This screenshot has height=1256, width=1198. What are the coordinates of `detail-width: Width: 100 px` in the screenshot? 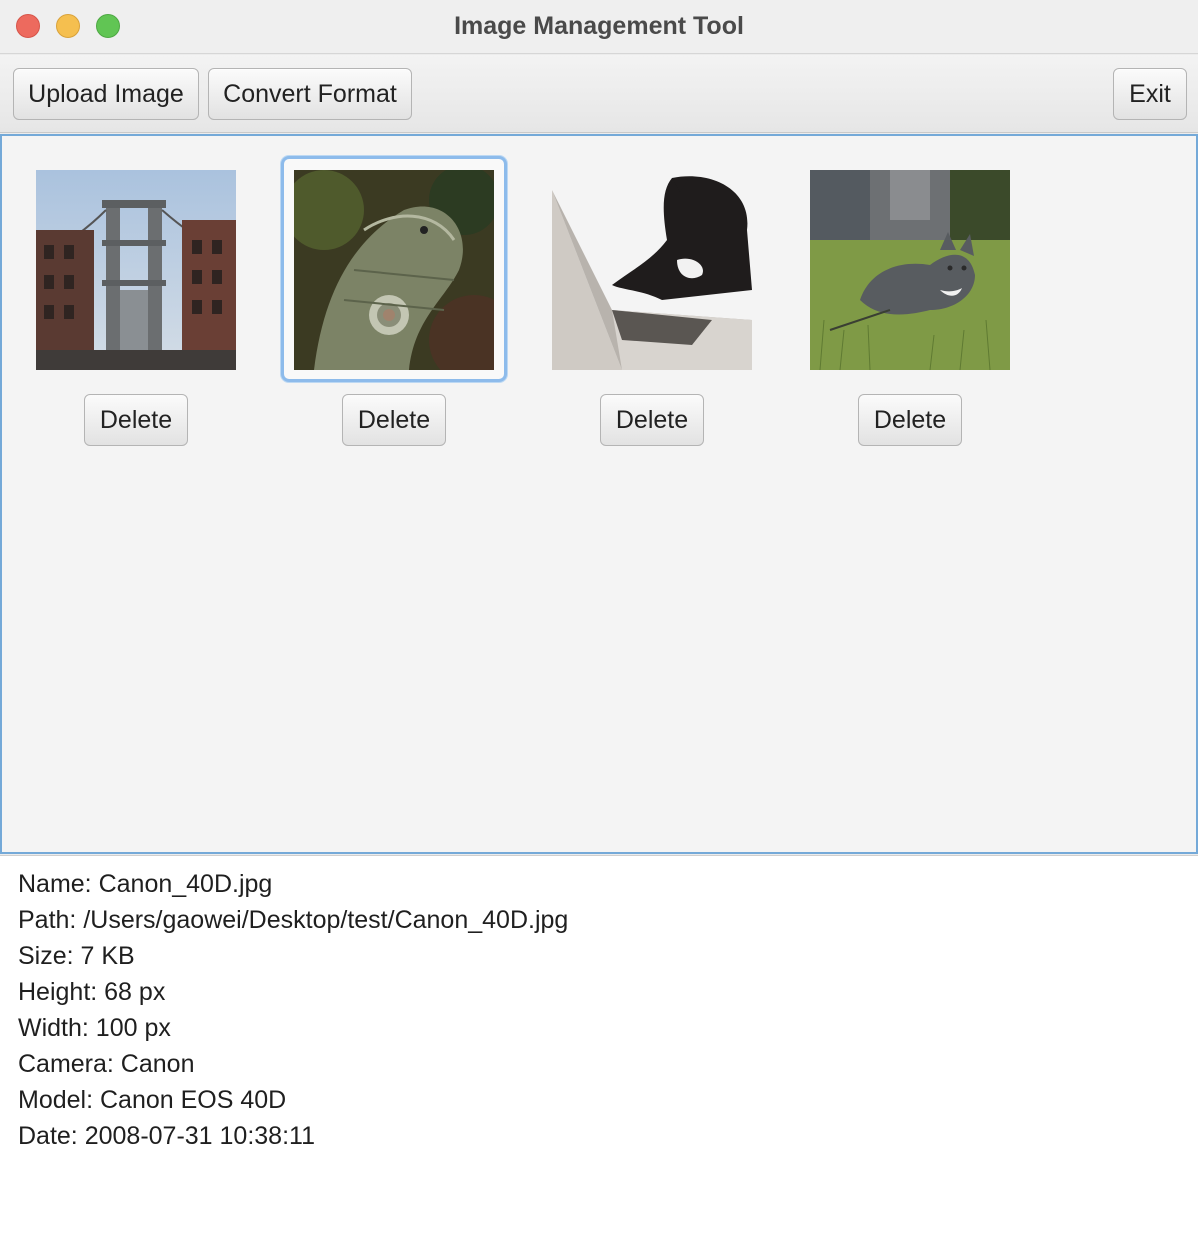 It's located at (94, 1028).